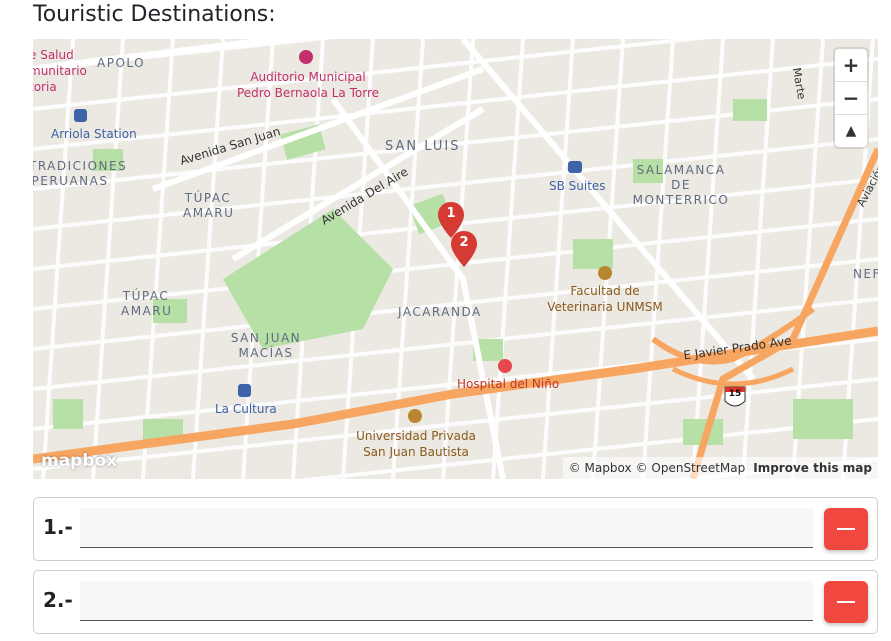 This screenshot has width=891, height=641. What do you see at coordinates (851, 65) in the screenshot?
I see `zoom-in-button: +` at bounding box center [851, 65].